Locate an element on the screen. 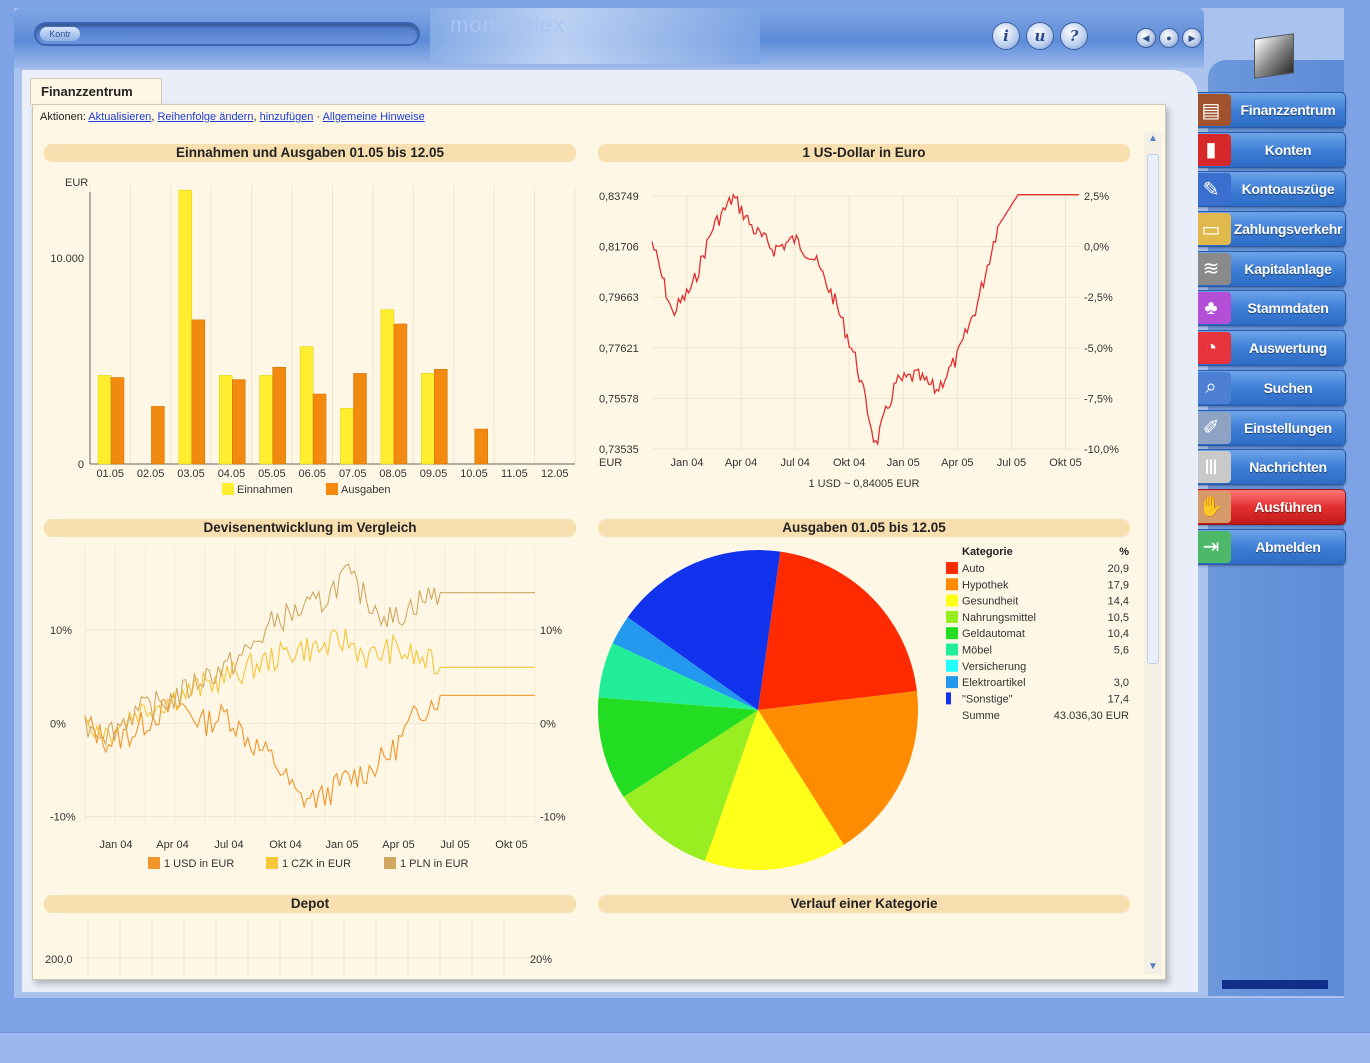 The height and width of the screenshot is (1063, 1370). sidebar-item-execute: ✋ Ausführen is located at coordinates (1267, 506).